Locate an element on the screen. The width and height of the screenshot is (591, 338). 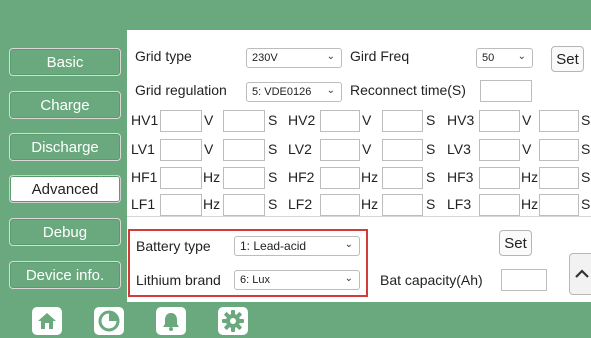
set-button-label: Set is located at coordinates (567, 59).